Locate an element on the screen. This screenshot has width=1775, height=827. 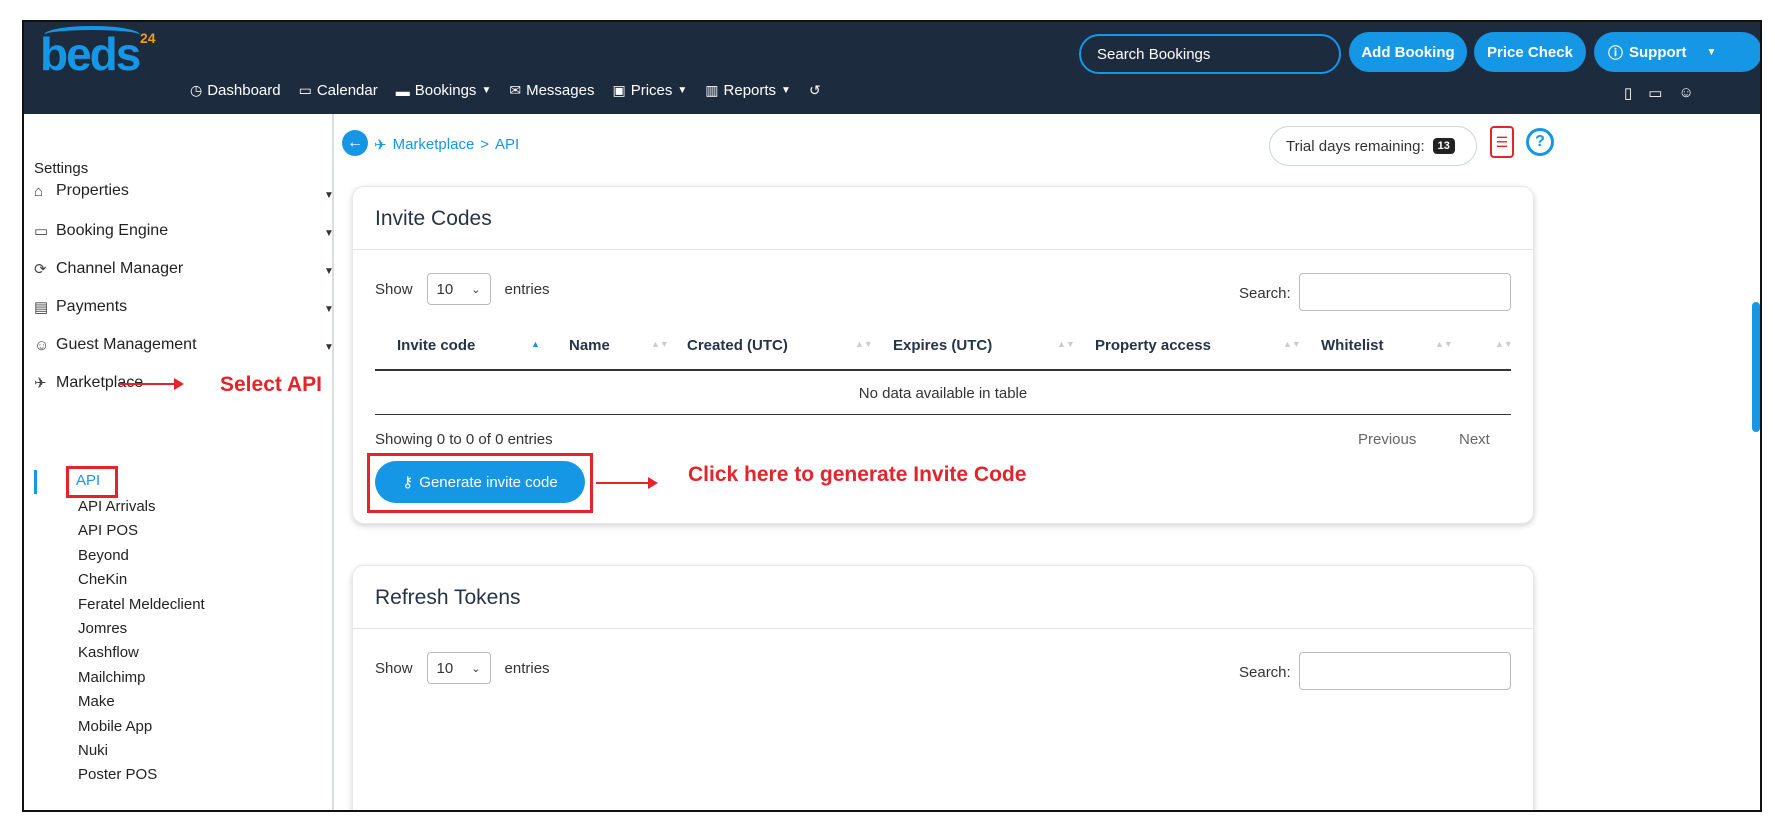
nav-history: ↺ is located at coordinates (815, 90).